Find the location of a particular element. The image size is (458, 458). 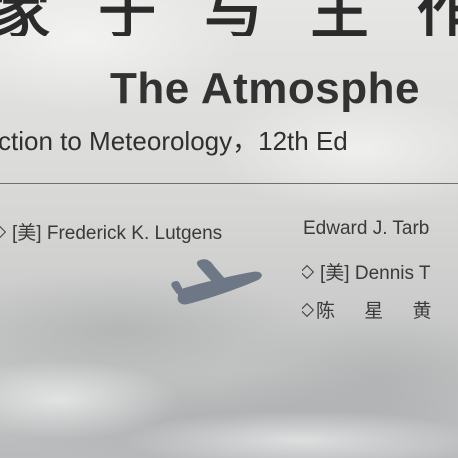

divider-rule is located at coordinates (229, 183).